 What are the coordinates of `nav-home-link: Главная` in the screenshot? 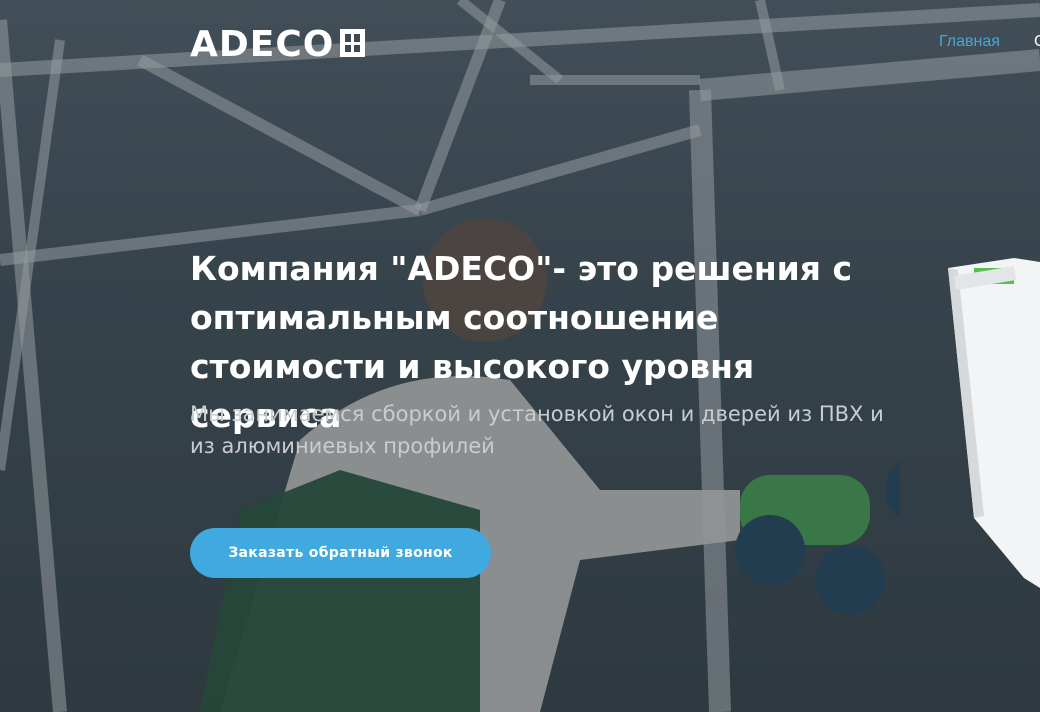 It's located at (969, 42).